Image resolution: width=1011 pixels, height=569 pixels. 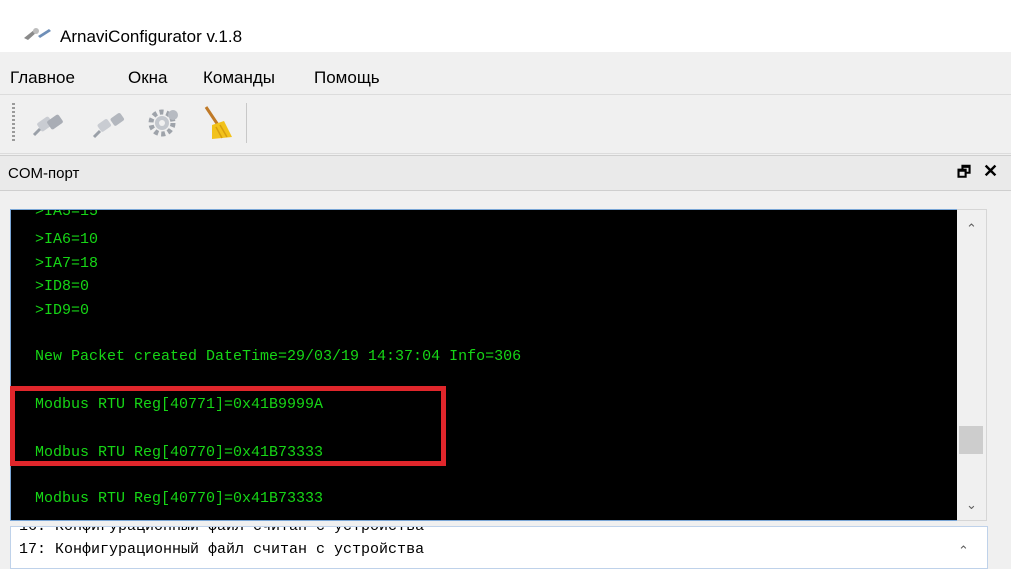 I want to click on toolbar-grip, so click(x=13, y=123).